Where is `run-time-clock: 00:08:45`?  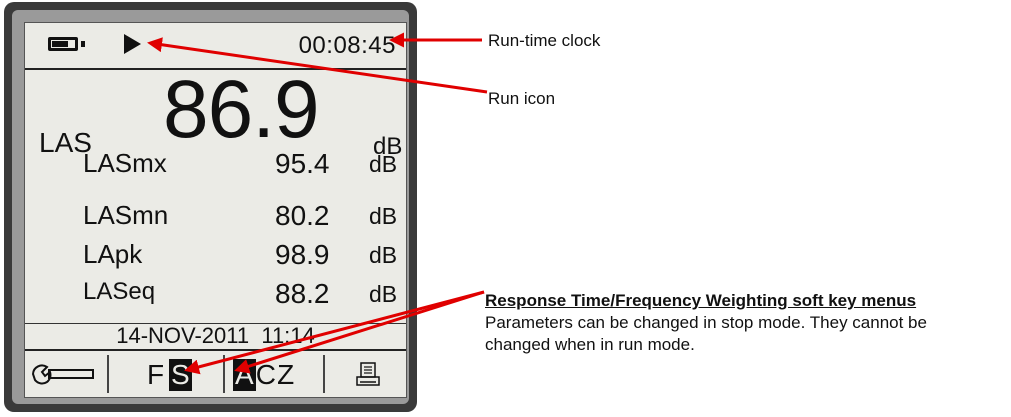
run-time-clock: 00:08:45 is located at coordinates (347, 45).